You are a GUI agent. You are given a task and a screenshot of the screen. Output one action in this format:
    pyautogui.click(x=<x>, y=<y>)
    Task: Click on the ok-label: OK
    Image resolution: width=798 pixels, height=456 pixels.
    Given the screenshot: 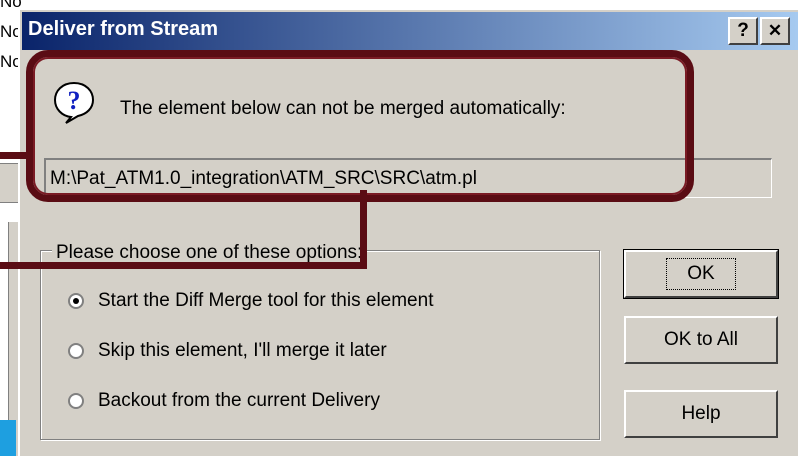 What is the action you would take?
    pyautogui.click(x=701, y=274)
    